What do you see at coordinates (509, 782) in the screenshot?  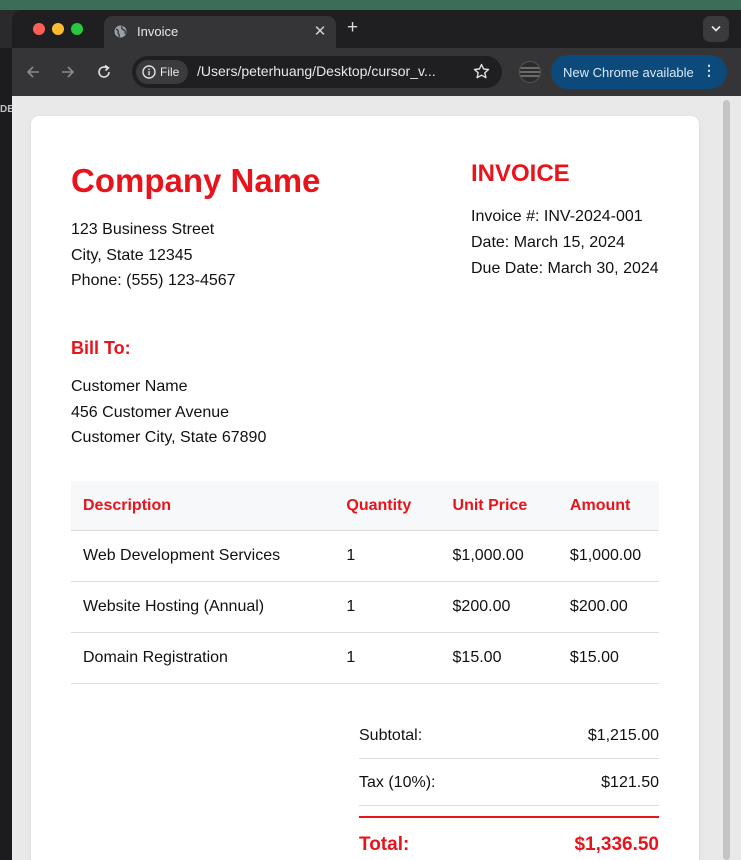 I see `tax-row: Tax (10%): $121.50` at bounding box center [509, 782].